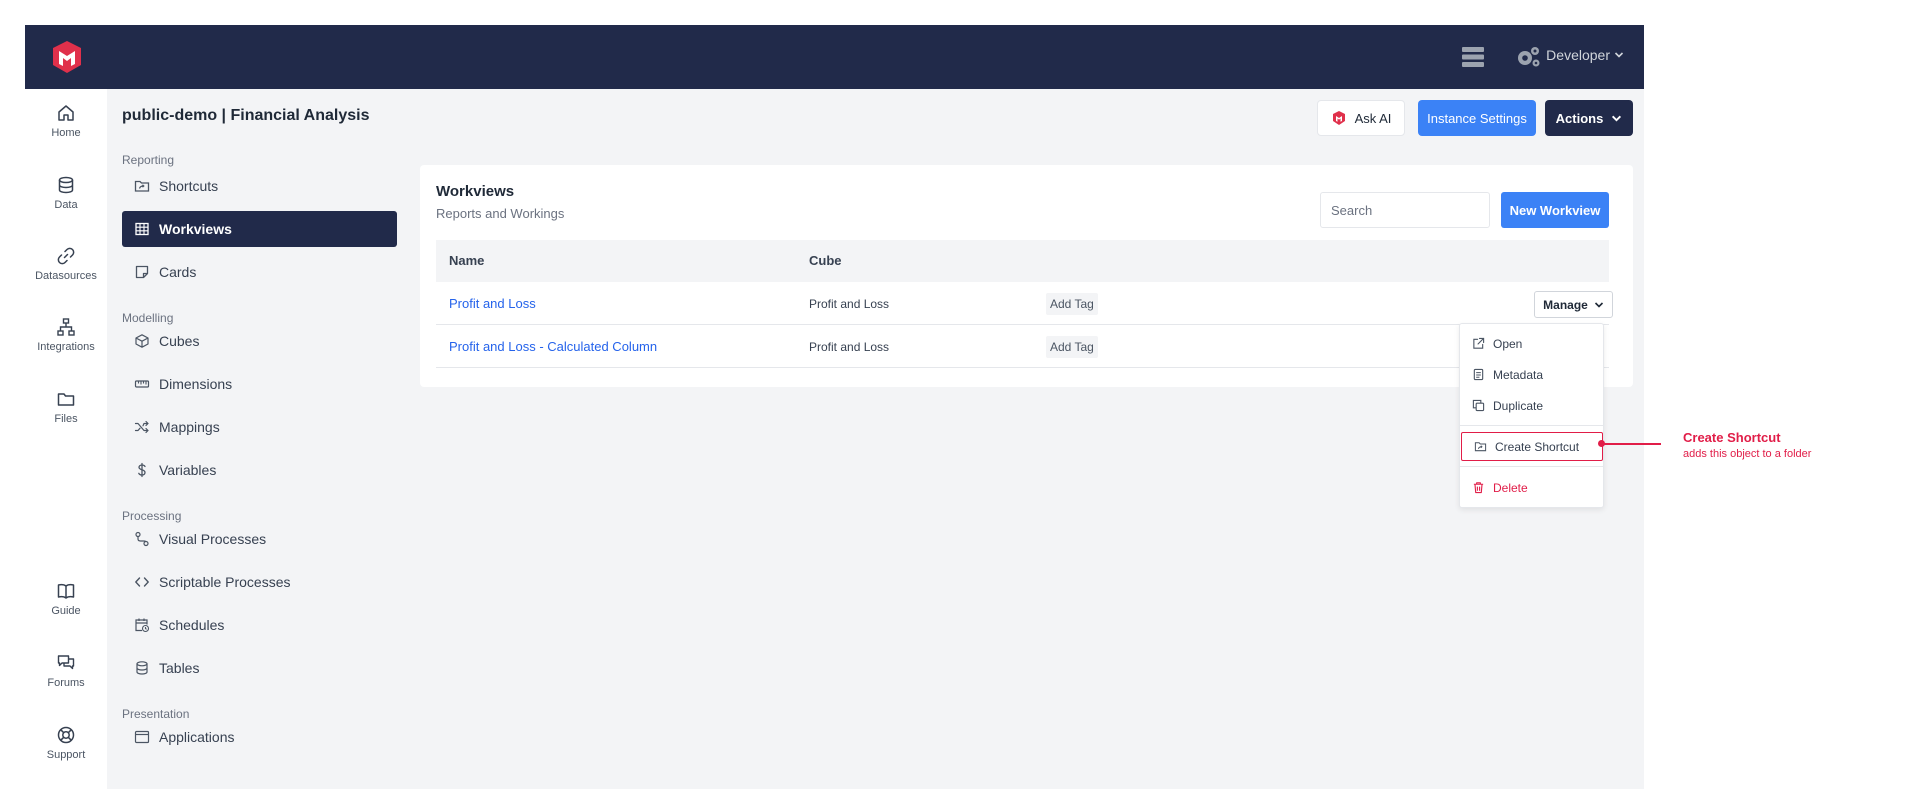  Describe the element at coordinates (1508, 343) in the screenshot. I see `menu-item-label: Open` at that location.